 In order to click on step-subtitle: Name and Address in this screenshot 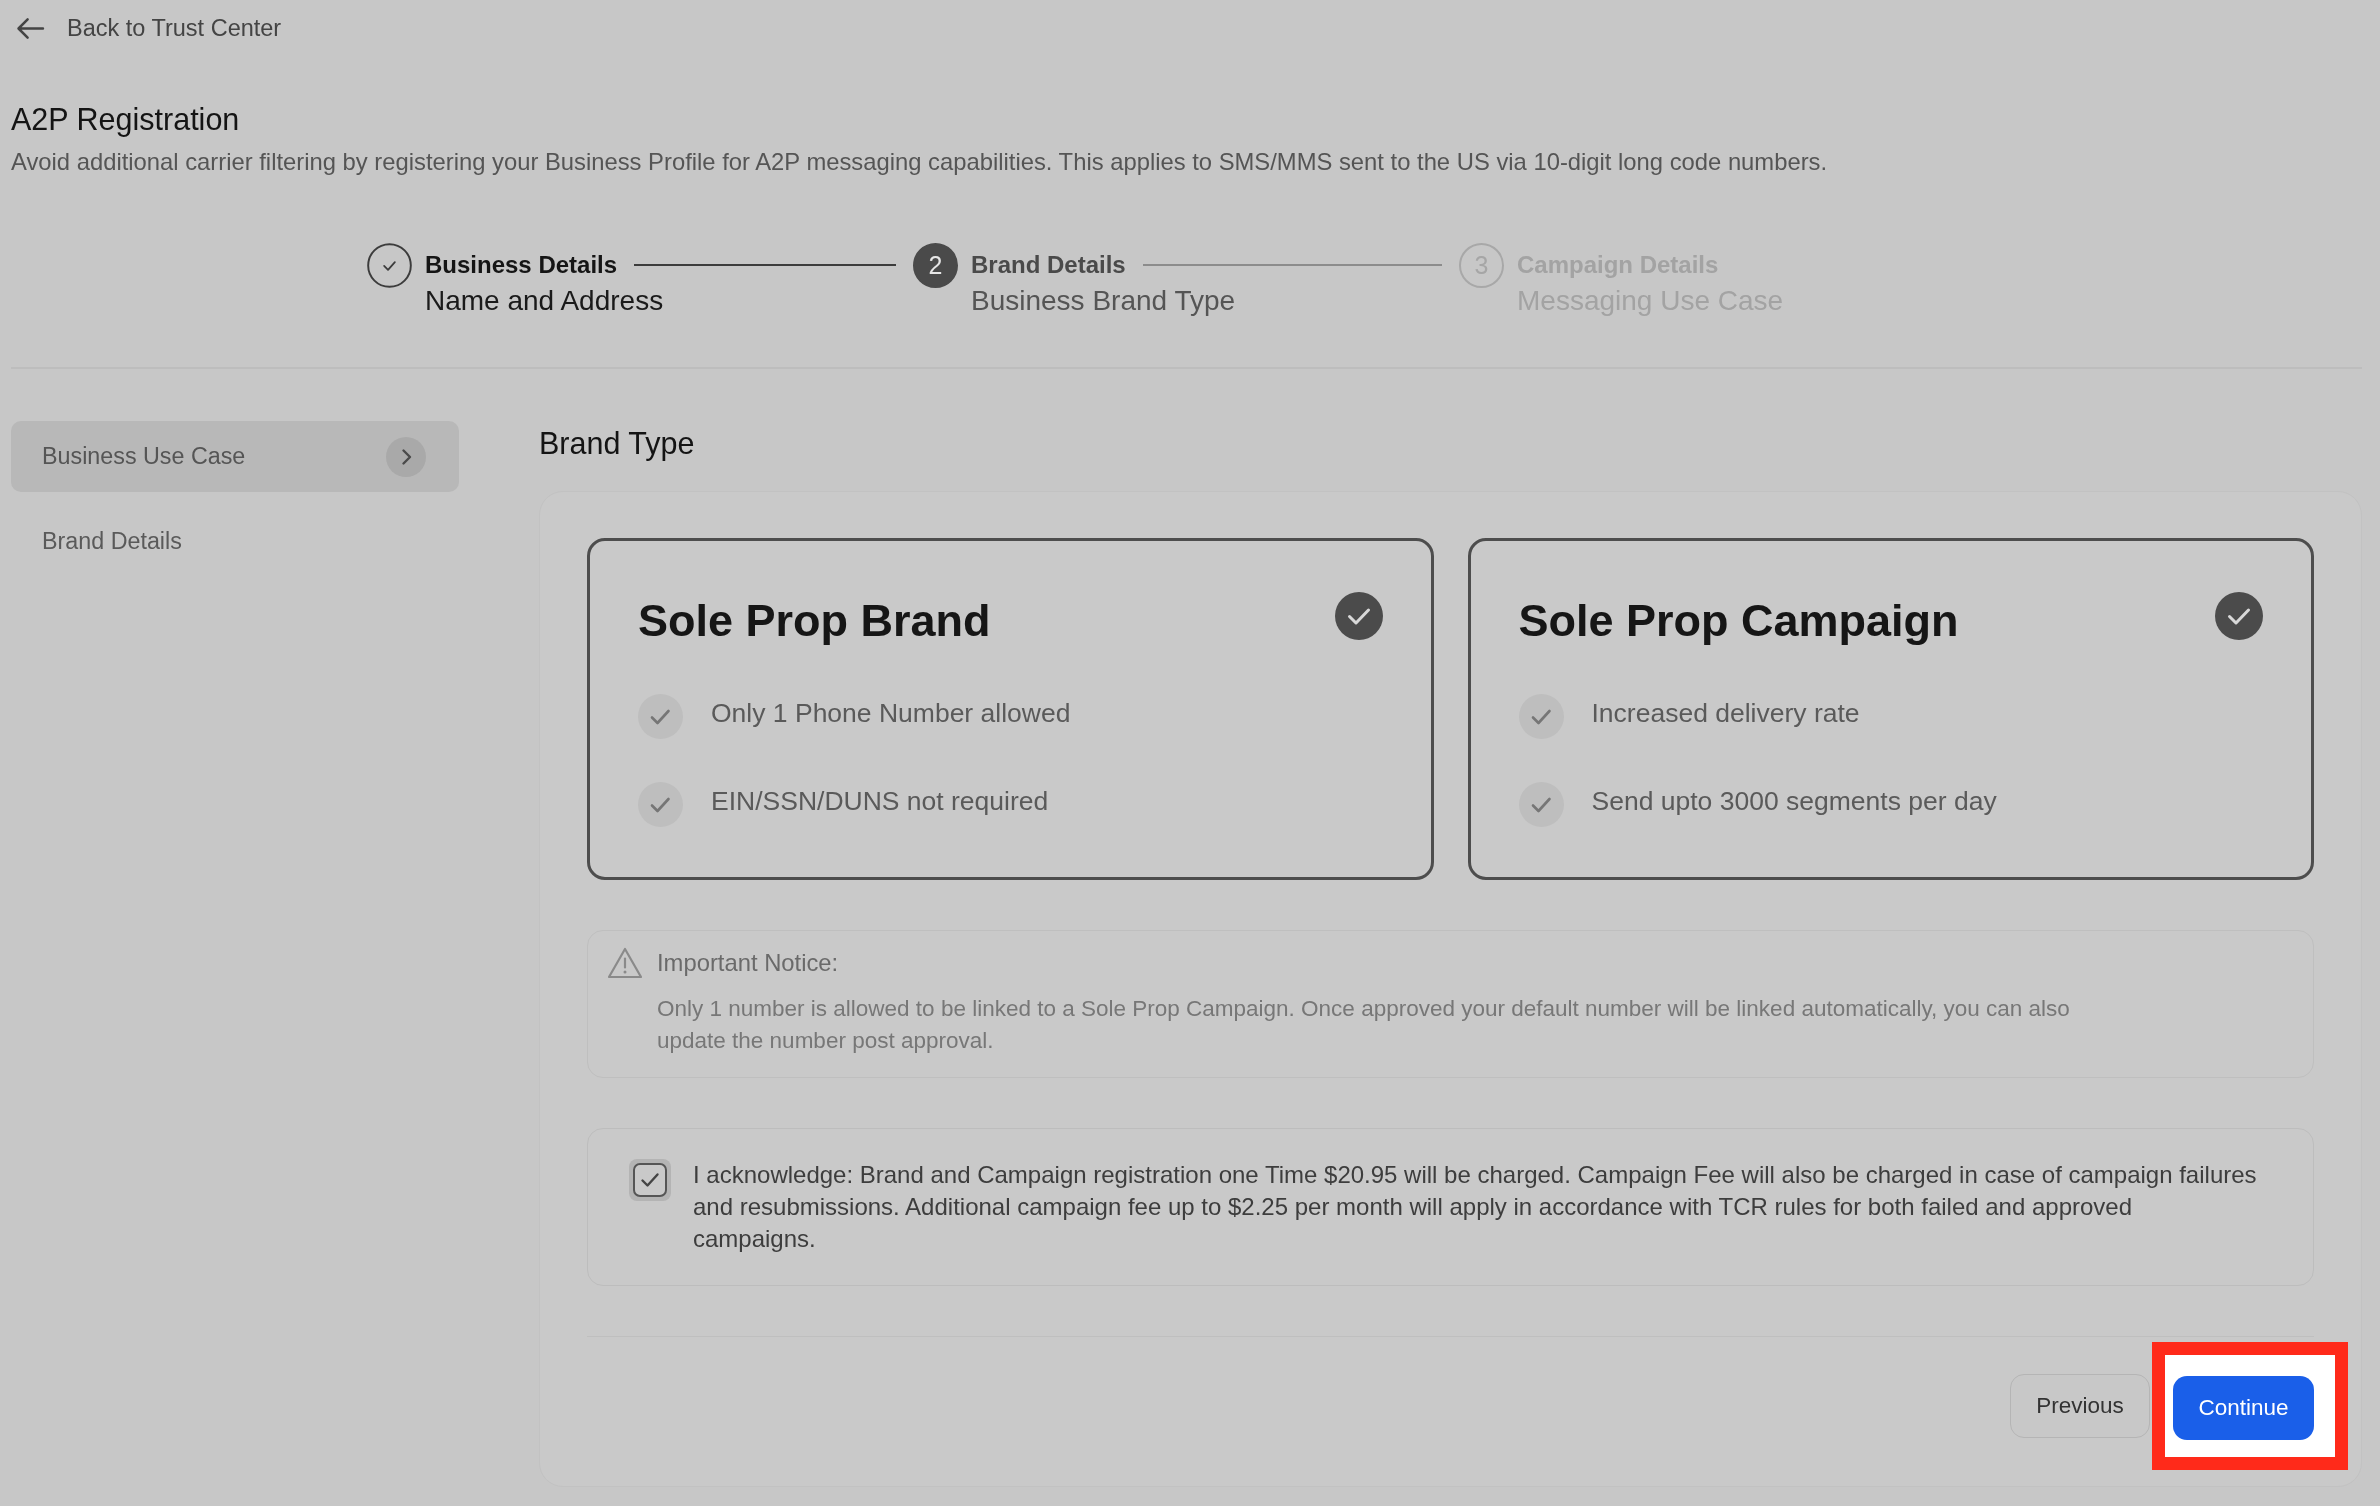, I will do `click(545, 301)`.